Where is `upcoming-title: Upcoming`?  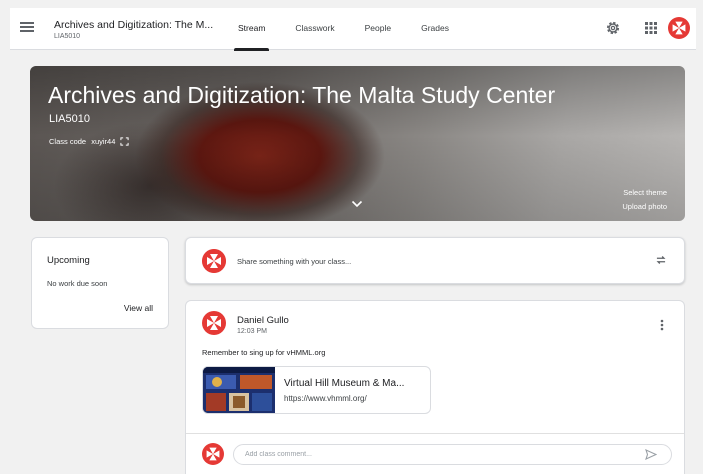
upcoming-title: Upcoming is located at coordinates (68, 260).